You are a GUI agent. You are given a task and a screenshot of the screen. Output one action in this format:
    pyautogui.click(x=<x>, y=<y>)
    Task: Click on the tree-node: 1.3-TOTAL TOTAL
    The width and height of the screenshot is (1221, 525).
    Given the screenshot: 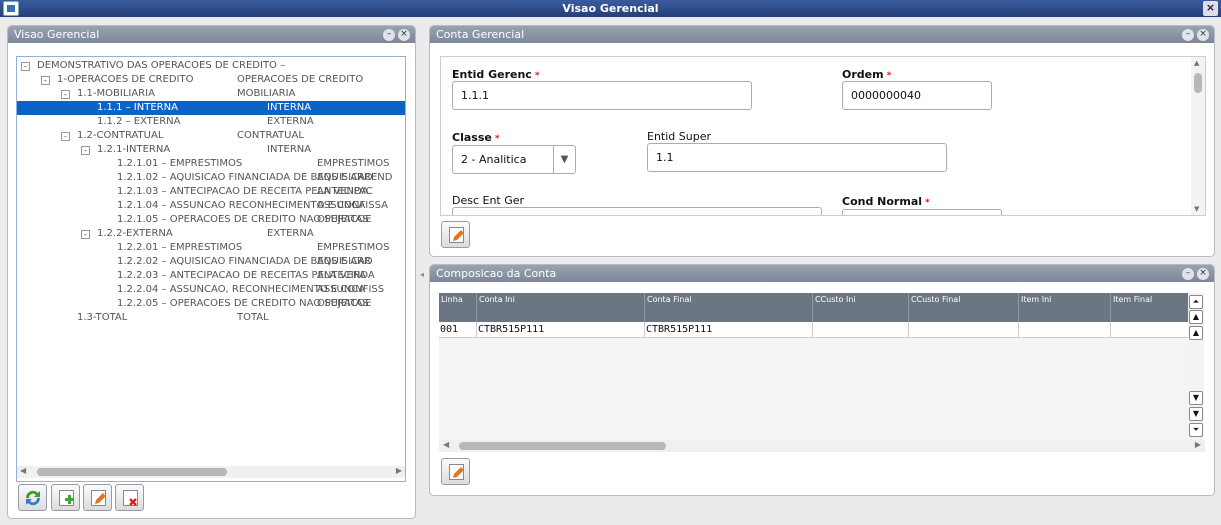 What is the action you would take?
    pyautogui.click(x=211, y=318)
    